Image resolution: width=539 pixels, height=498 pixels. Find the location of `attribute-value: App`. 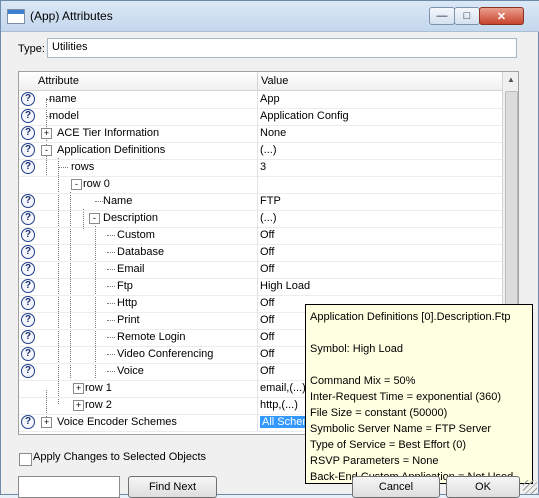

attribute-value: App is located at coordinates (270, 99).